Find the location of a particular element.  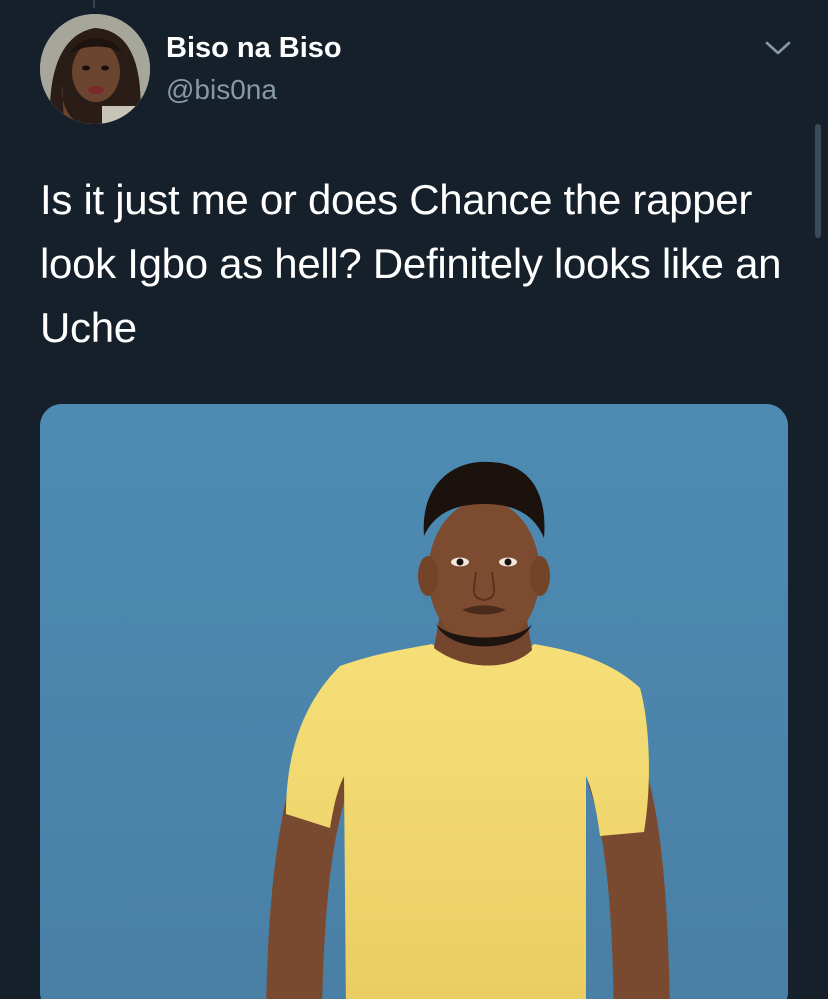

avatar is located at coordinates (95, 69).